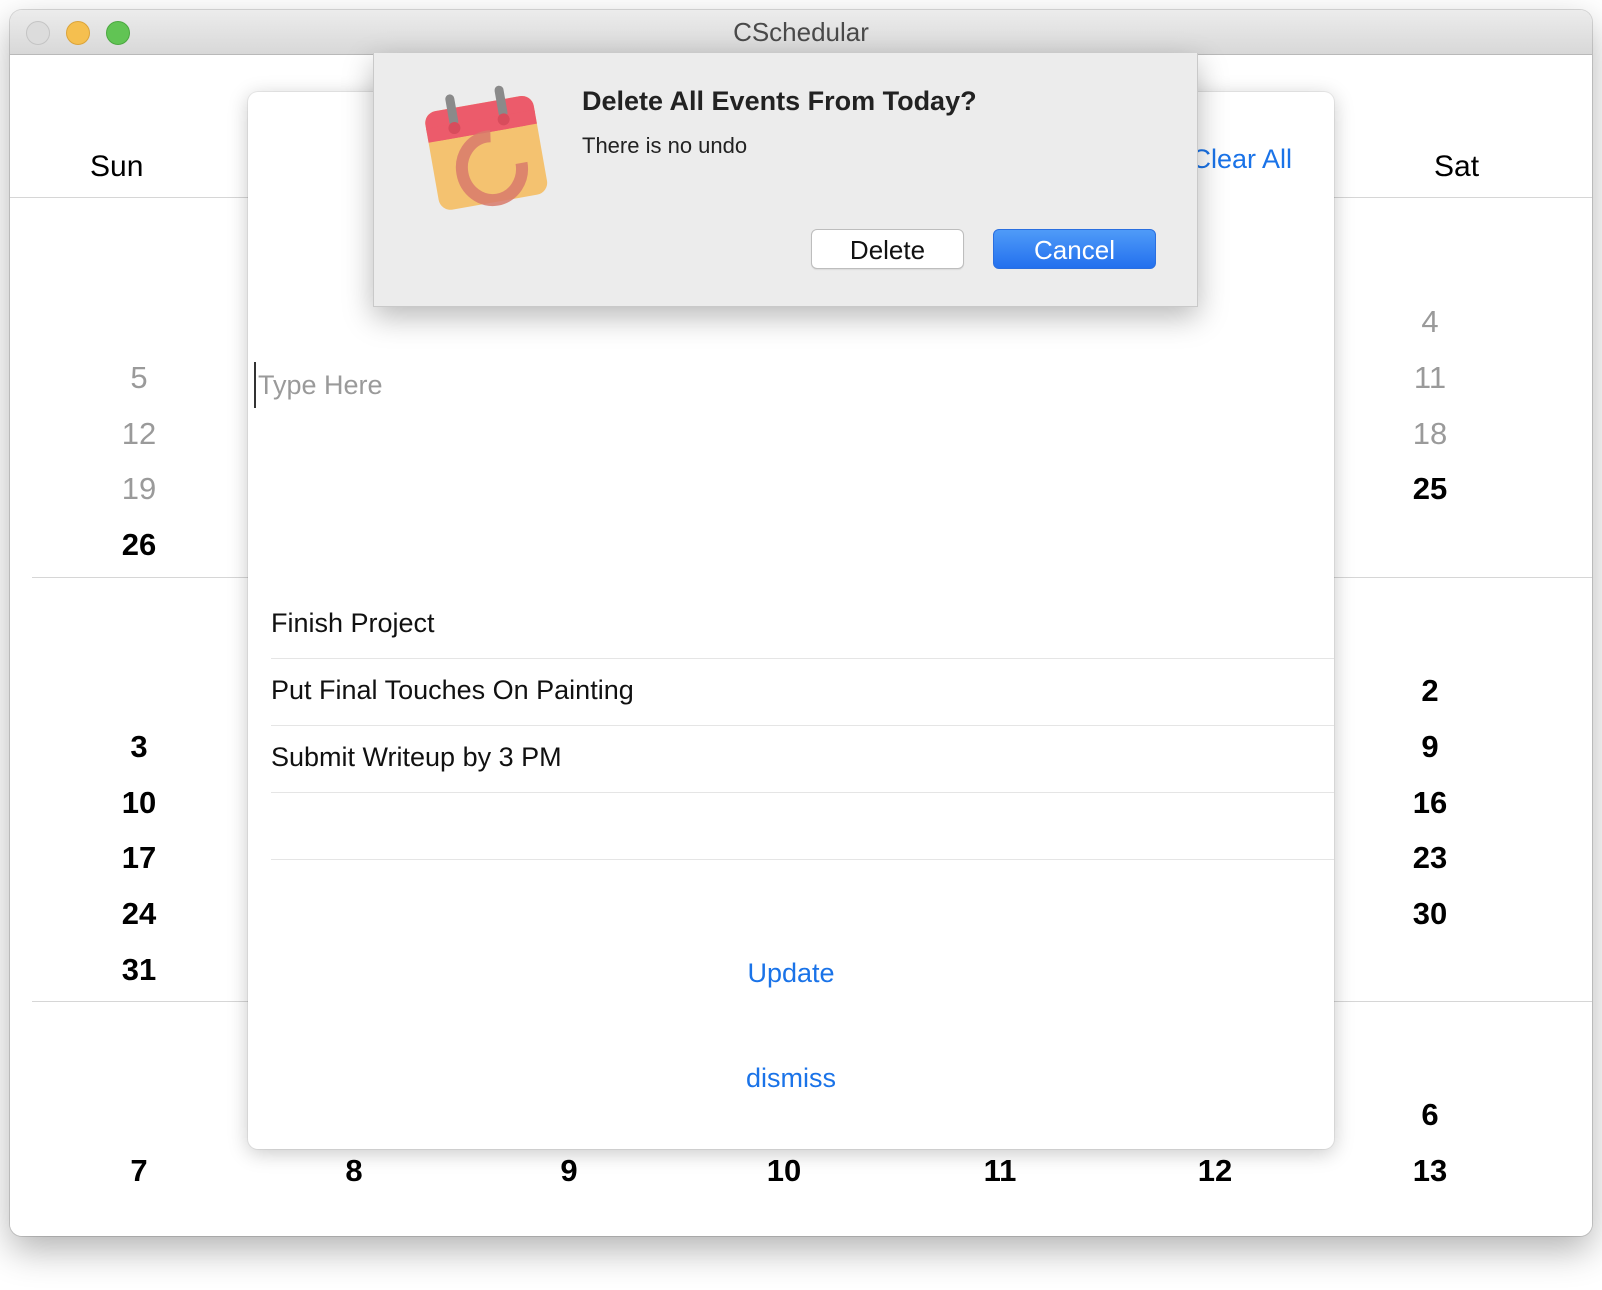  I want to click on delete-button: Delete, so click(887, 249).